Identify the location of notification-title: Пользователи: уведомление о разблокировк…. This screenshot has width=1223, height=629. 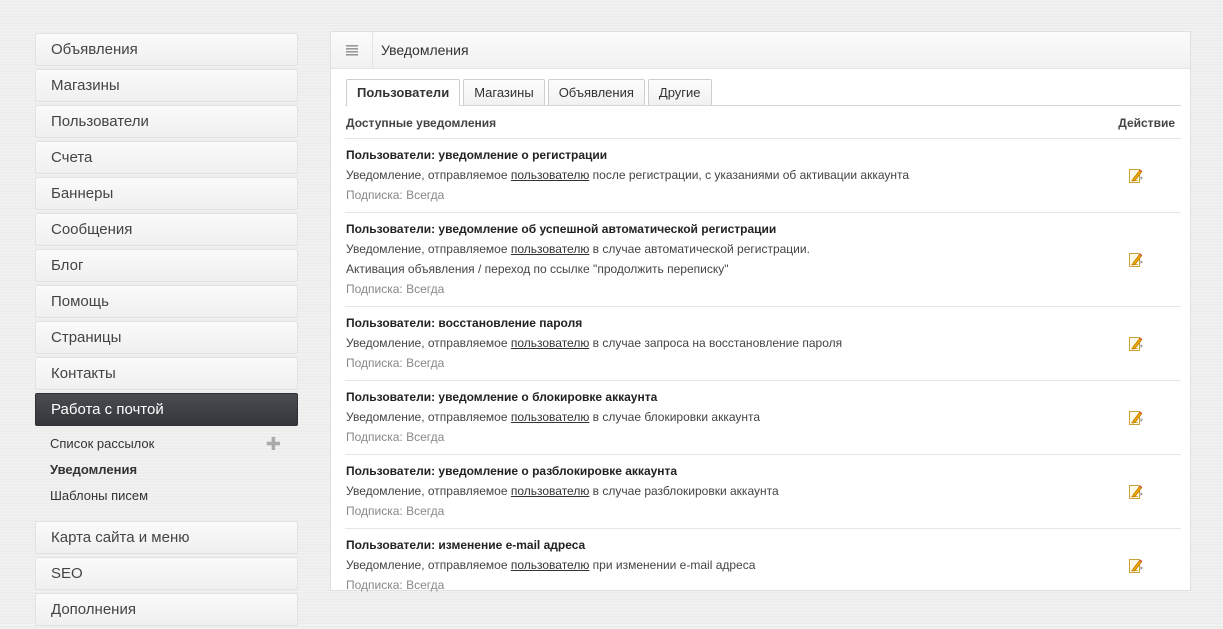
(512, 471).